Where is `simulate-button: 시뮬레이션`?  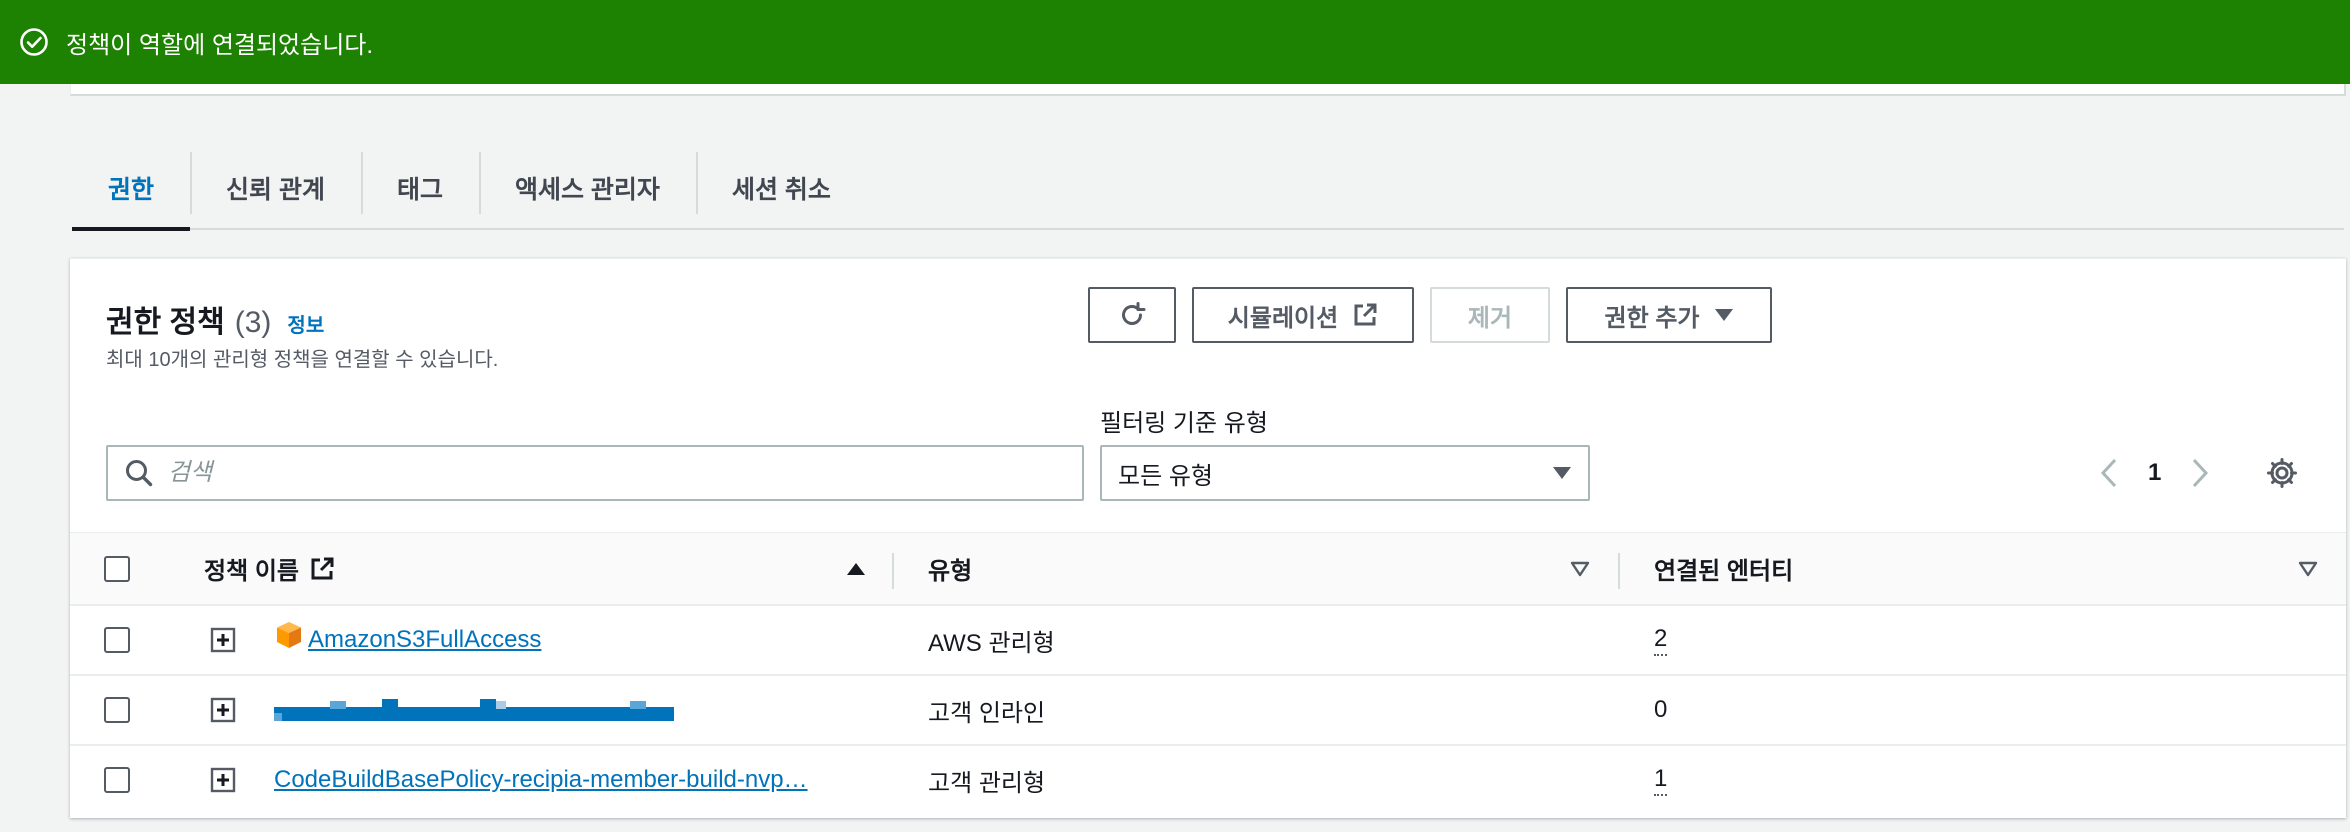 simulate-button: 시뮬레이션 is located at coordinates (1303, 315).